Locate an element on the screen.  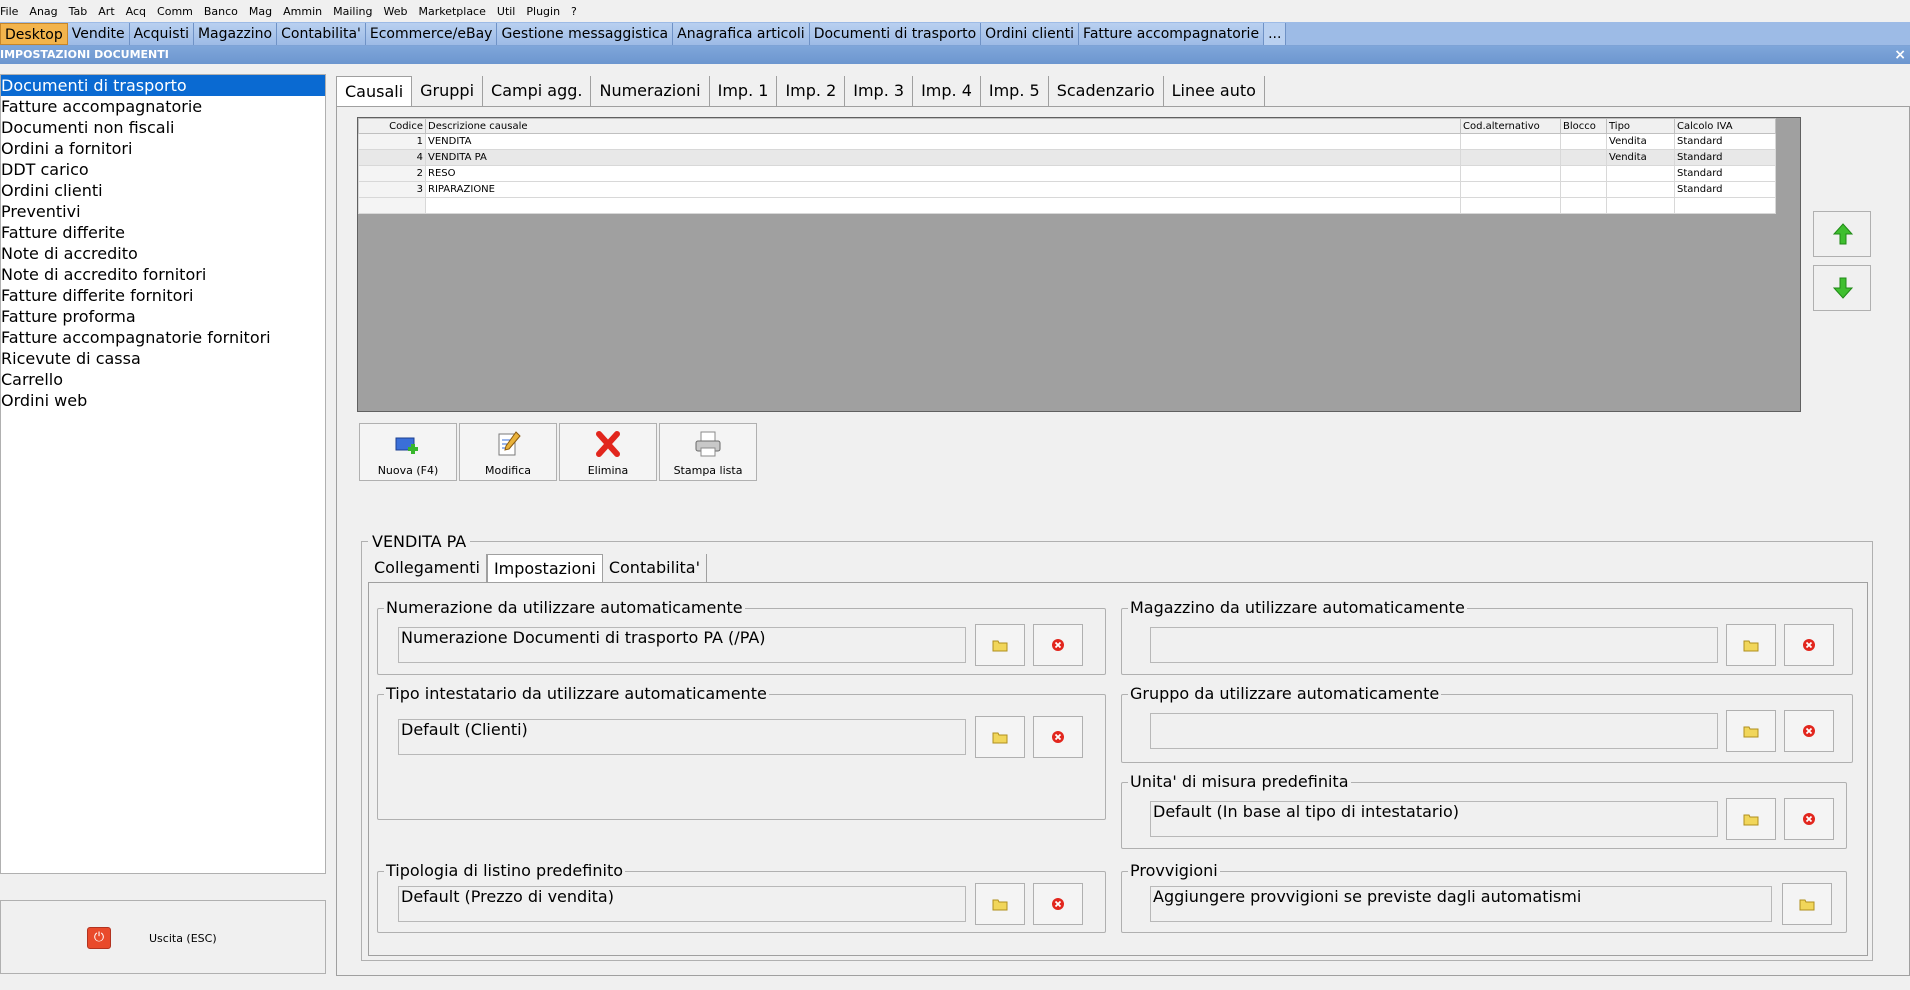
list-item: Documenti di trasporto is located at coordinates (163, 85).